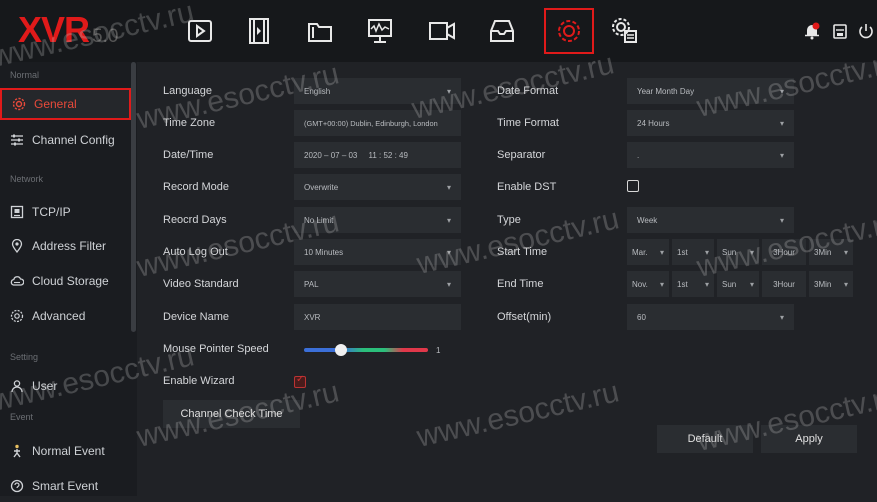  I want to click on section-event: Event, so click(22, 417).